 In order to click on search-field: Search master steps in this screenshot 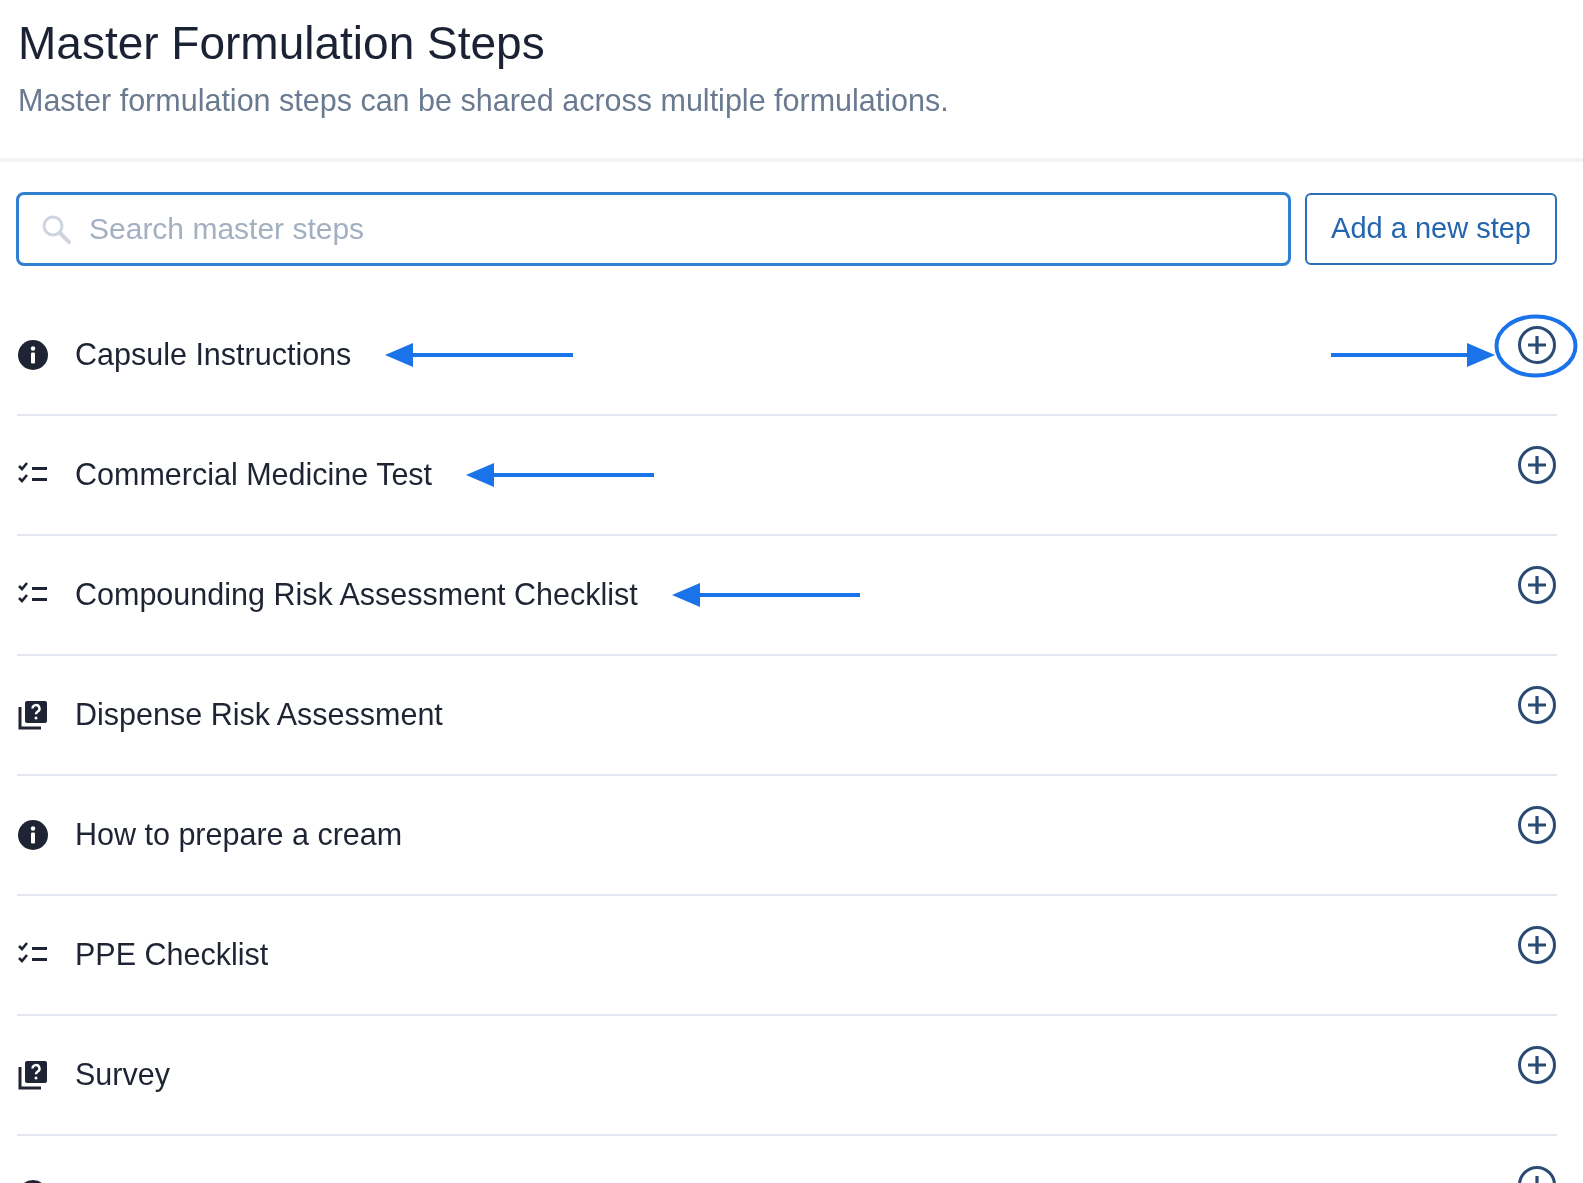, I will do `click(654, 228)`.